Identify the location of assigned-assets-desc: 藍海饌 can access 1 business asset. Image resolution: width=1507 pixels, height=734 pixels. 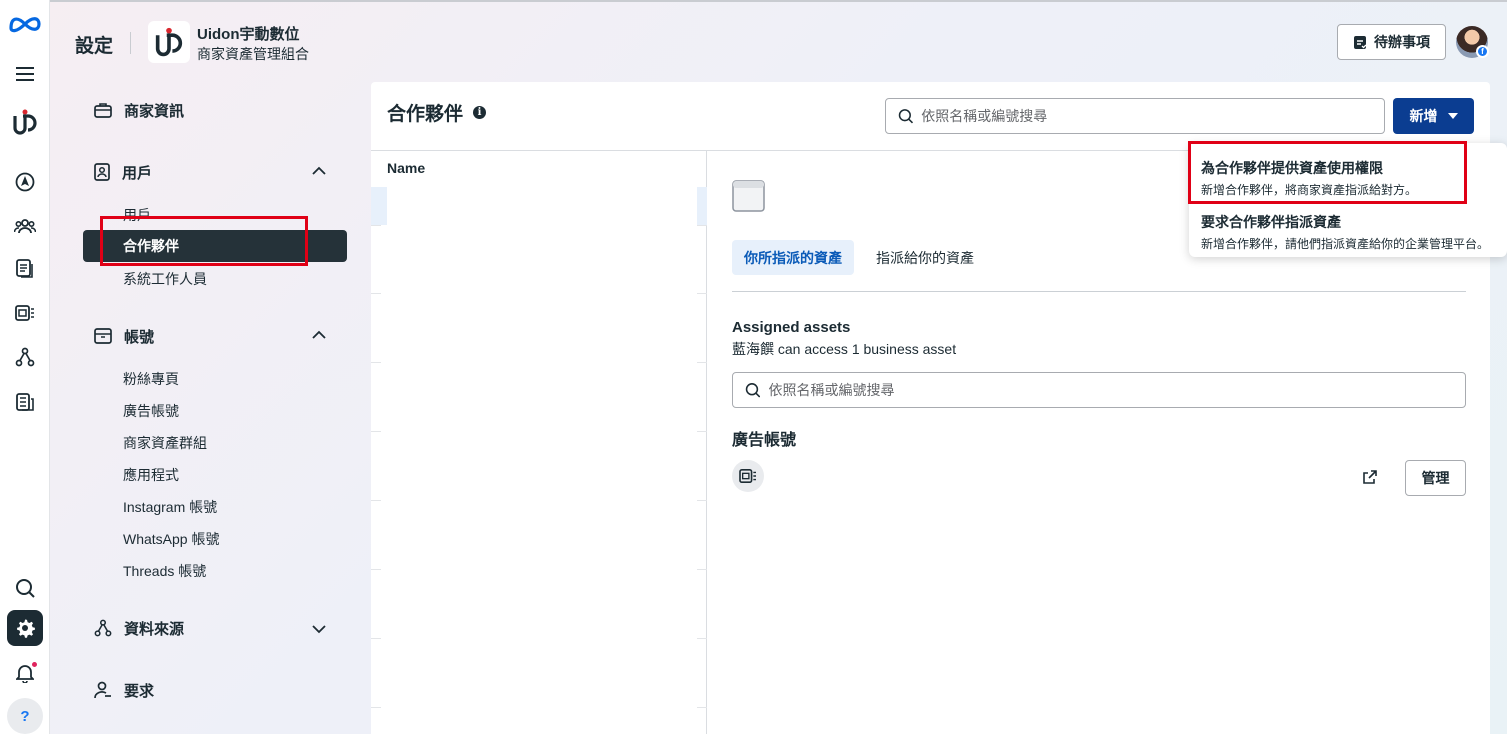
(844, 349).